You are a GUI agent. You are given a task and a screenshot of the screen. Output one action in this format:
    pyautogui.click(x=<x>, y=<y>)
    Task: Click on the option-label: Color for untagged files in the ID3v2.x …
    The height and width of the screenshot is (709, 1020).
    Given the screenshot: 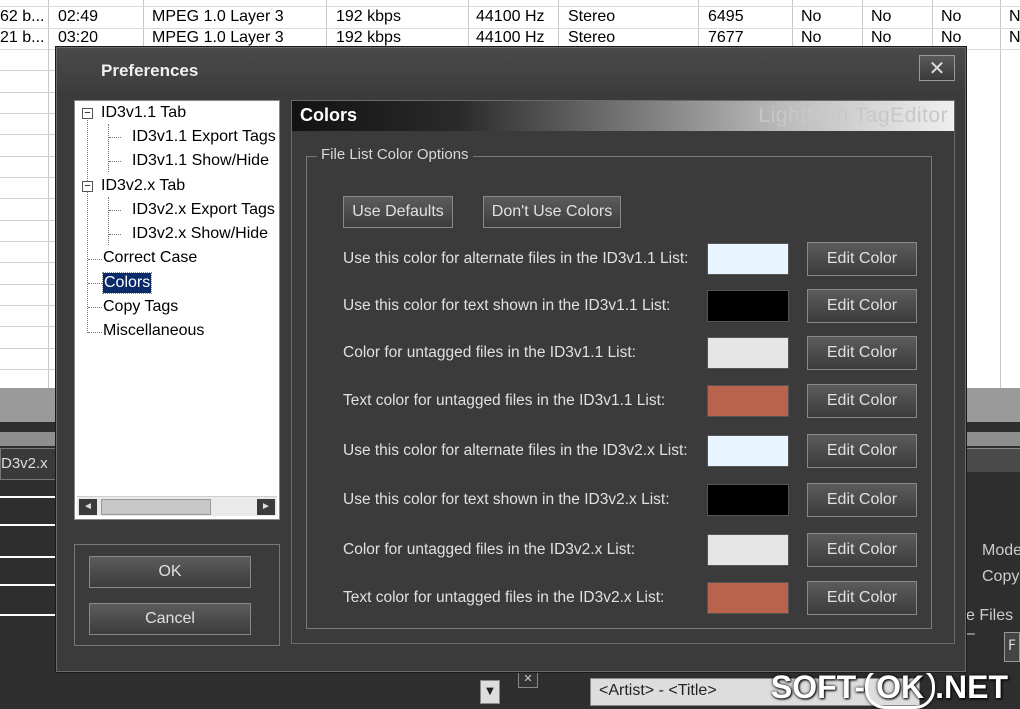 What is the action you would take?
    pyautogui.click(x=489, y=549)
    